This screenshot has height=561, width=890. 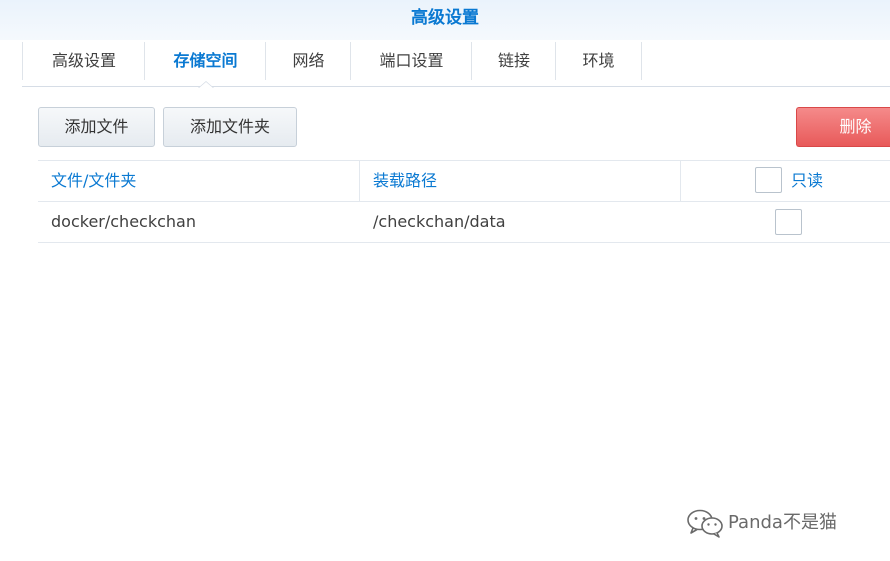 I want to click on tab-bar: 高级设置 存储空间 网络 端口设置 链接 环境, so click(x=456, y=64).